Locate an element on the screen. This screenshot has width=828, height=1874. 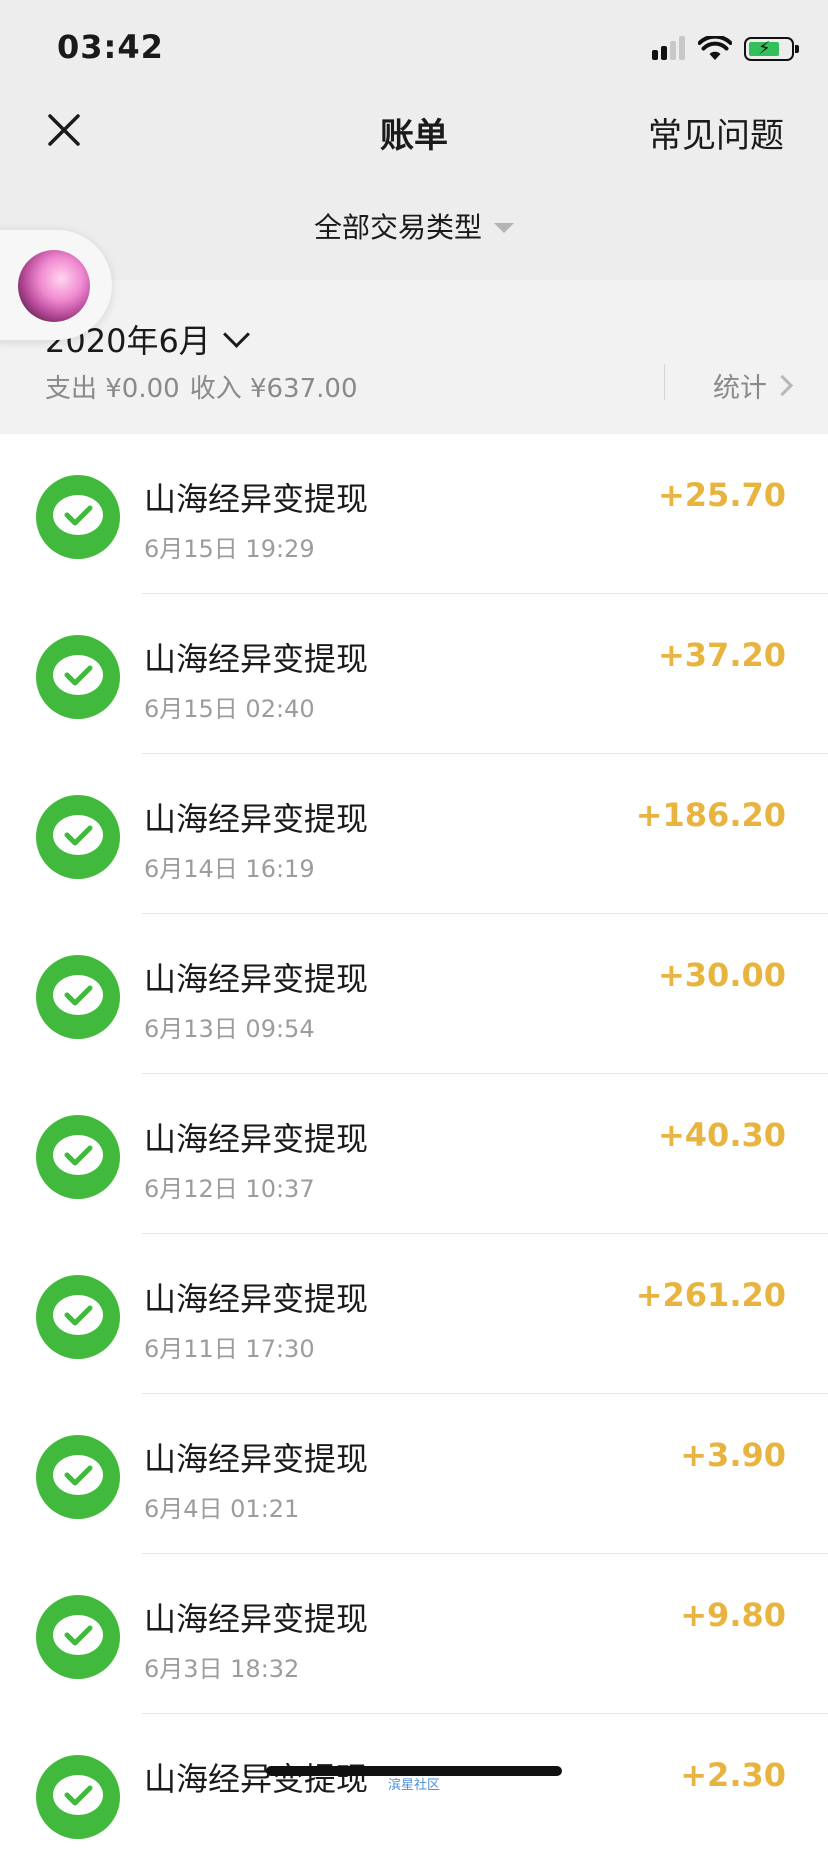
month-summary-section: 2020年6月 支出 ¥0.00 收入 ¥637.00 统计 is located at coordinates (414, 357).